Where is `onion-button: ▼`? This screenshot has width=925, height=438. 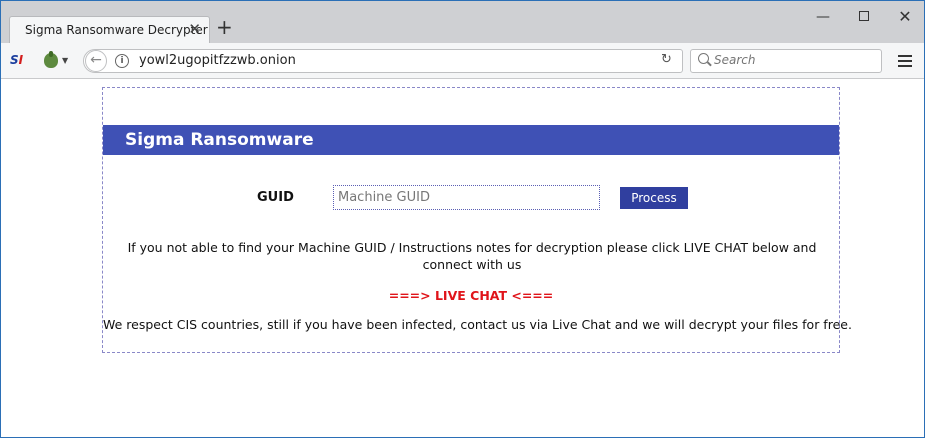
onion-button: ▼ is located at coordinates (58, 60).